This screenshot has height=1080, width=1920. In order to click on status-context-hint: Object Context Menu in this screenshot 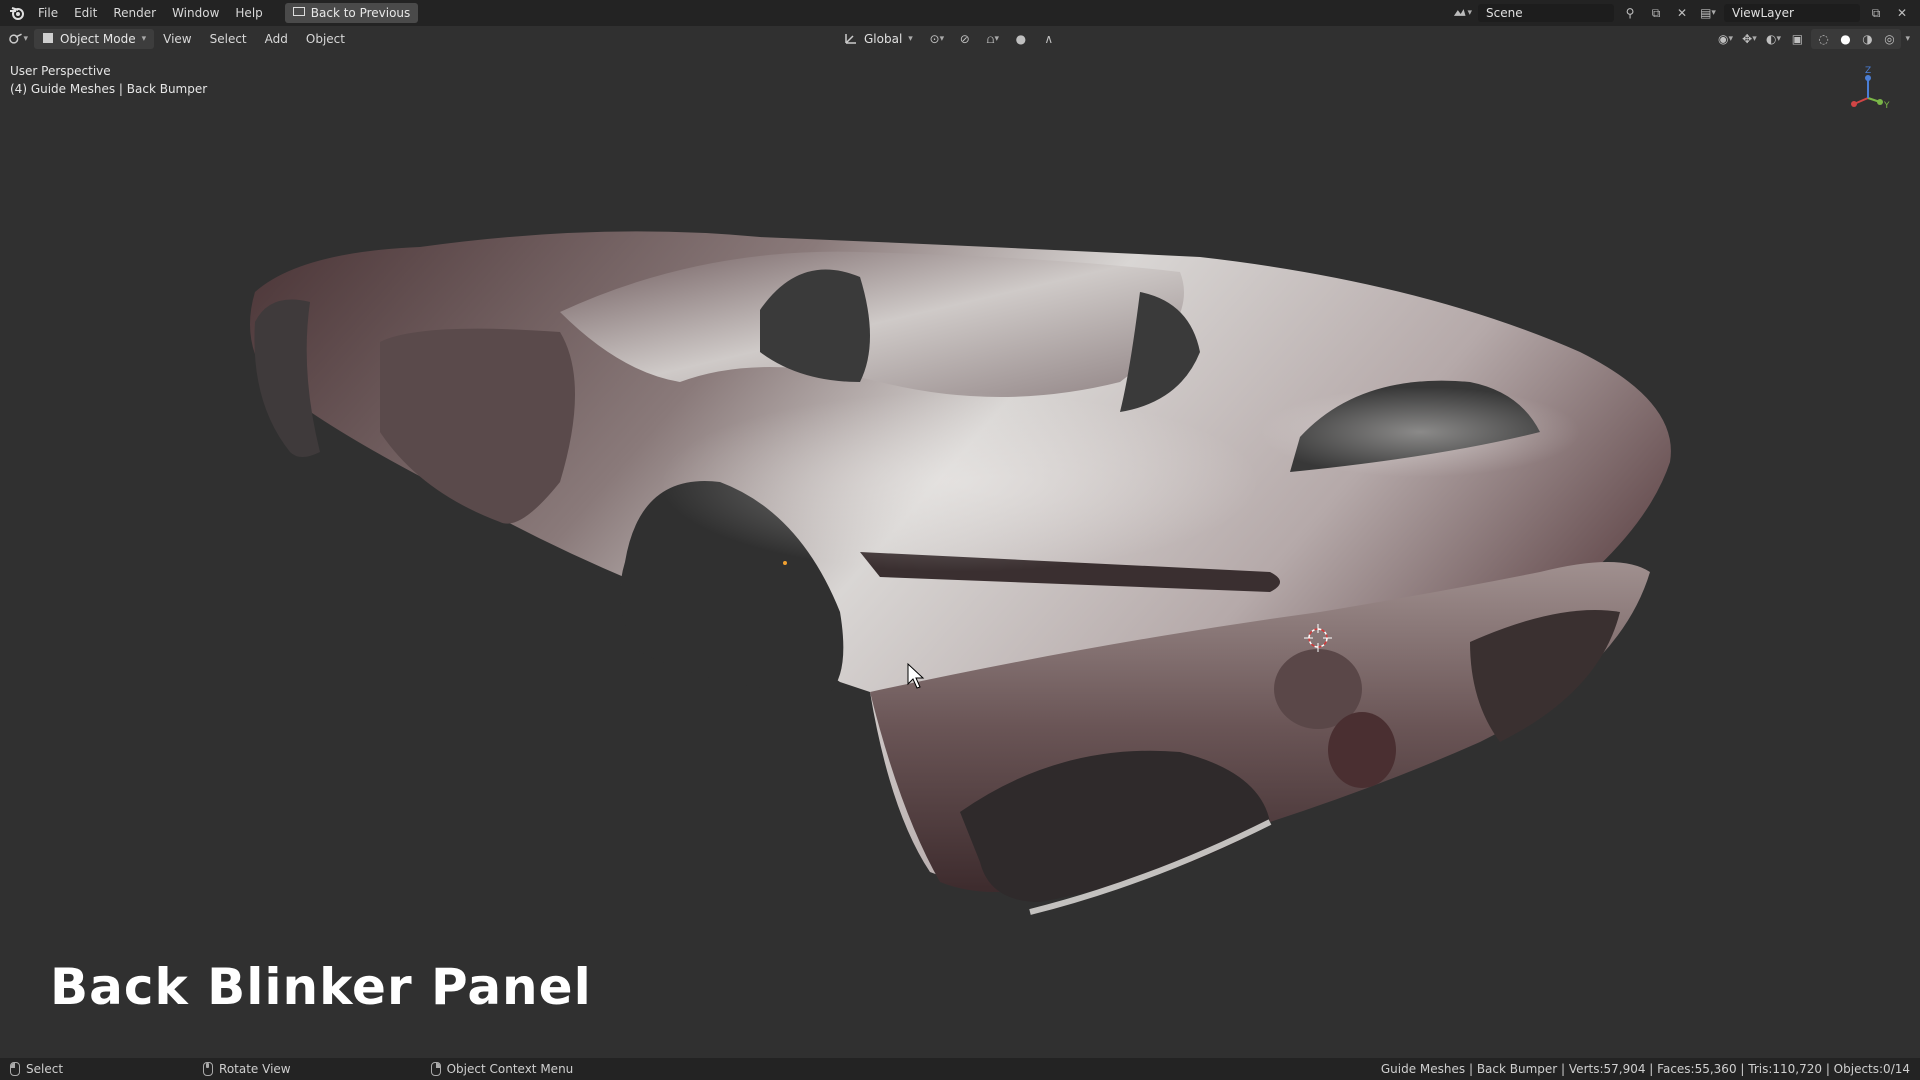, I will do `click(502, 1069)`.